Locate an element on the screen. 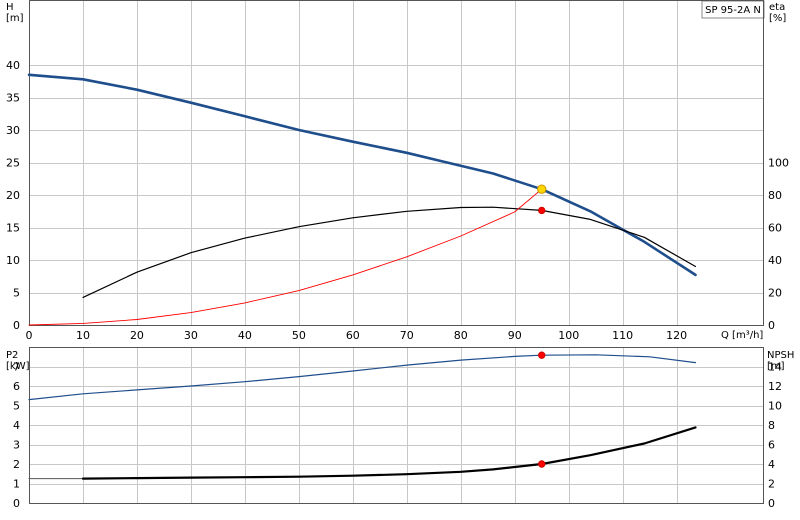  left-tick-label: 7 is located at coordinates (16, 367).